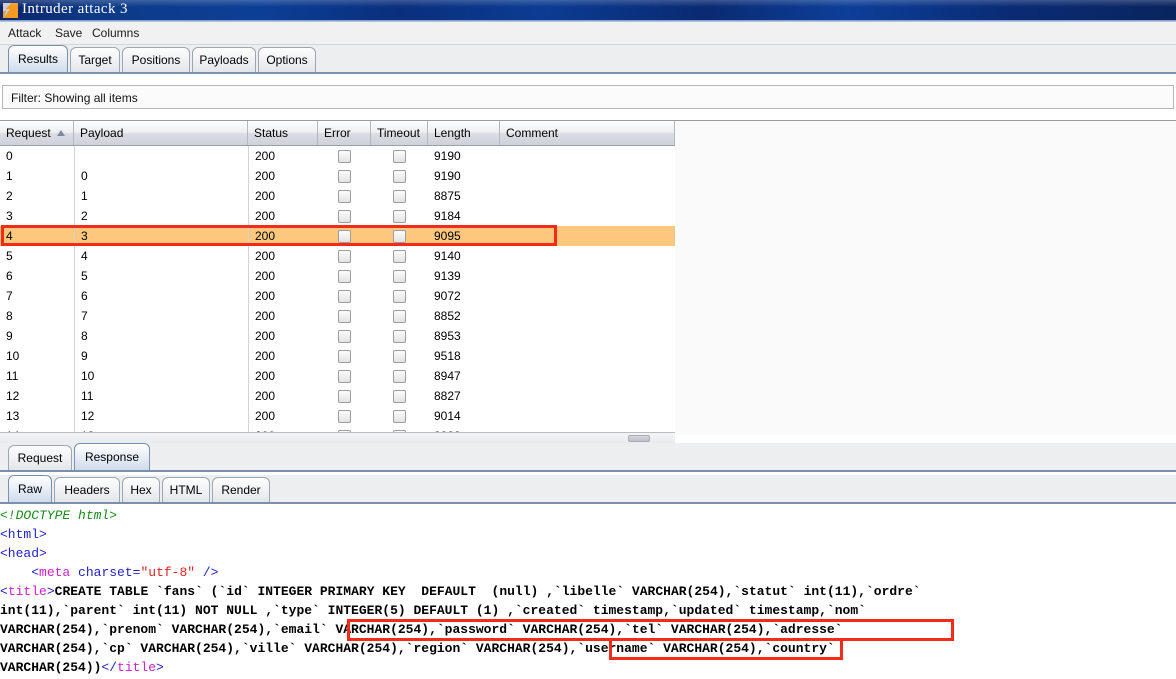 This screenshot has height=679, width=1176. Describe the element at coordinates (241, 489) in the screenshot. I see `view-tab-render: Render` at that location.